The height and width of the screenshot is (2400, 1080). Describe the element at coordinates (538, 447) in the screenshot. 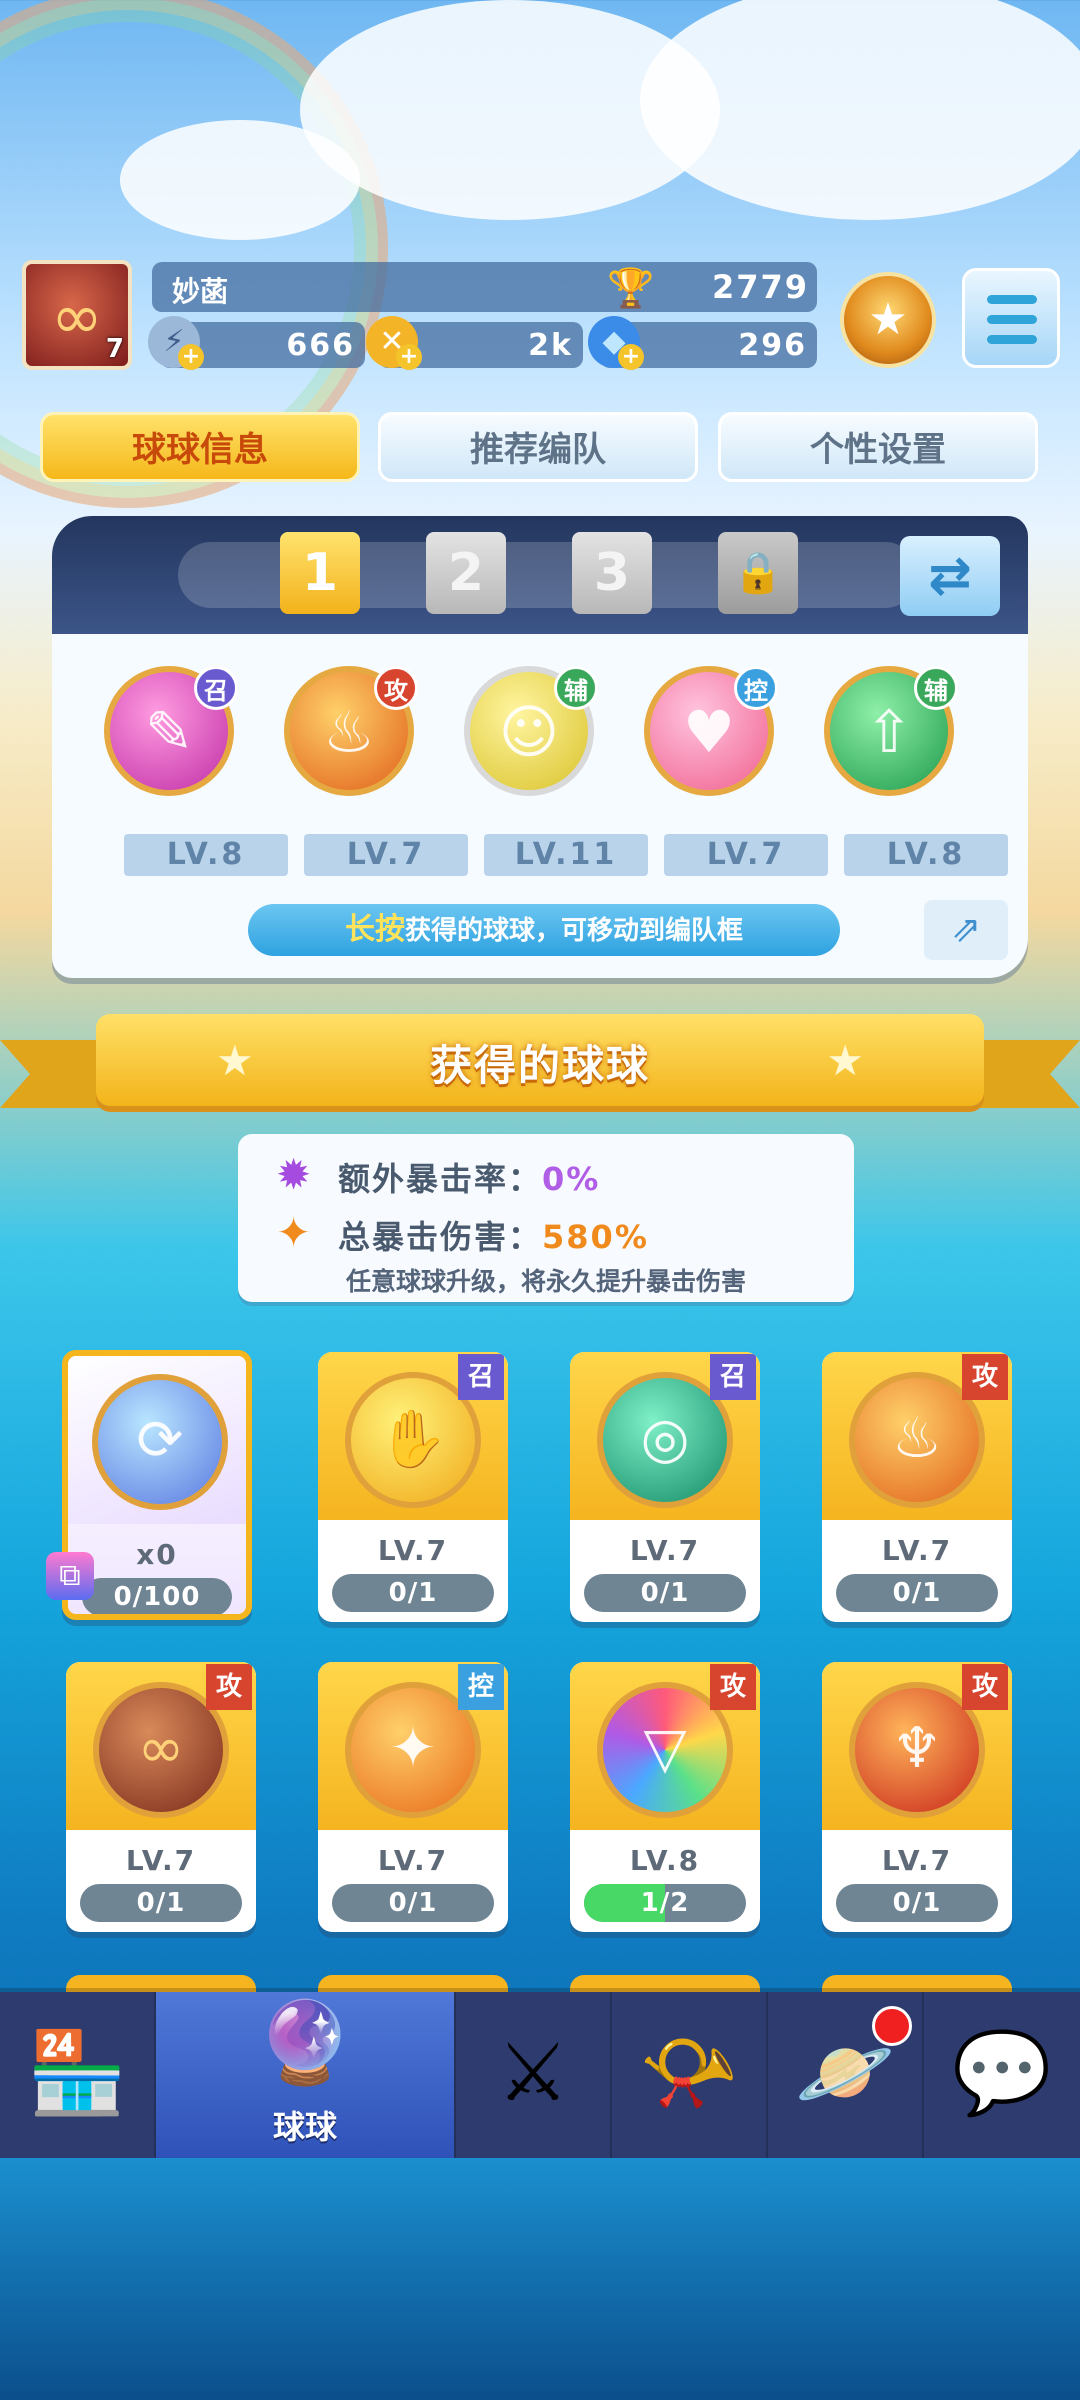

I see `tab-recommended-team: 推荐编队` at that location.